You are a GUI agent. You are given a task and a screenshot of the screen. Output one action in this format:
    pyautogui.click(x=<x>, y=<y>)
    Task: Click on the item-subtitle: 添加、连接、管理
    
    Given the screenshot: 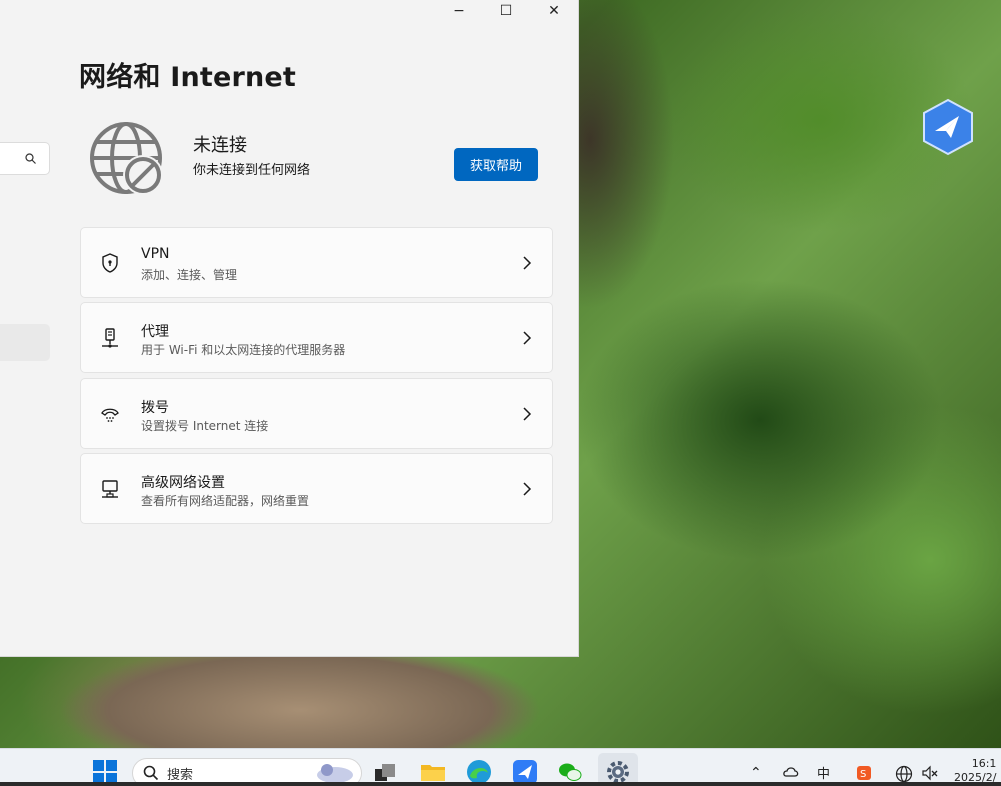 What is the action you would take?
    pyautogui.click(x=189, y=275)
    